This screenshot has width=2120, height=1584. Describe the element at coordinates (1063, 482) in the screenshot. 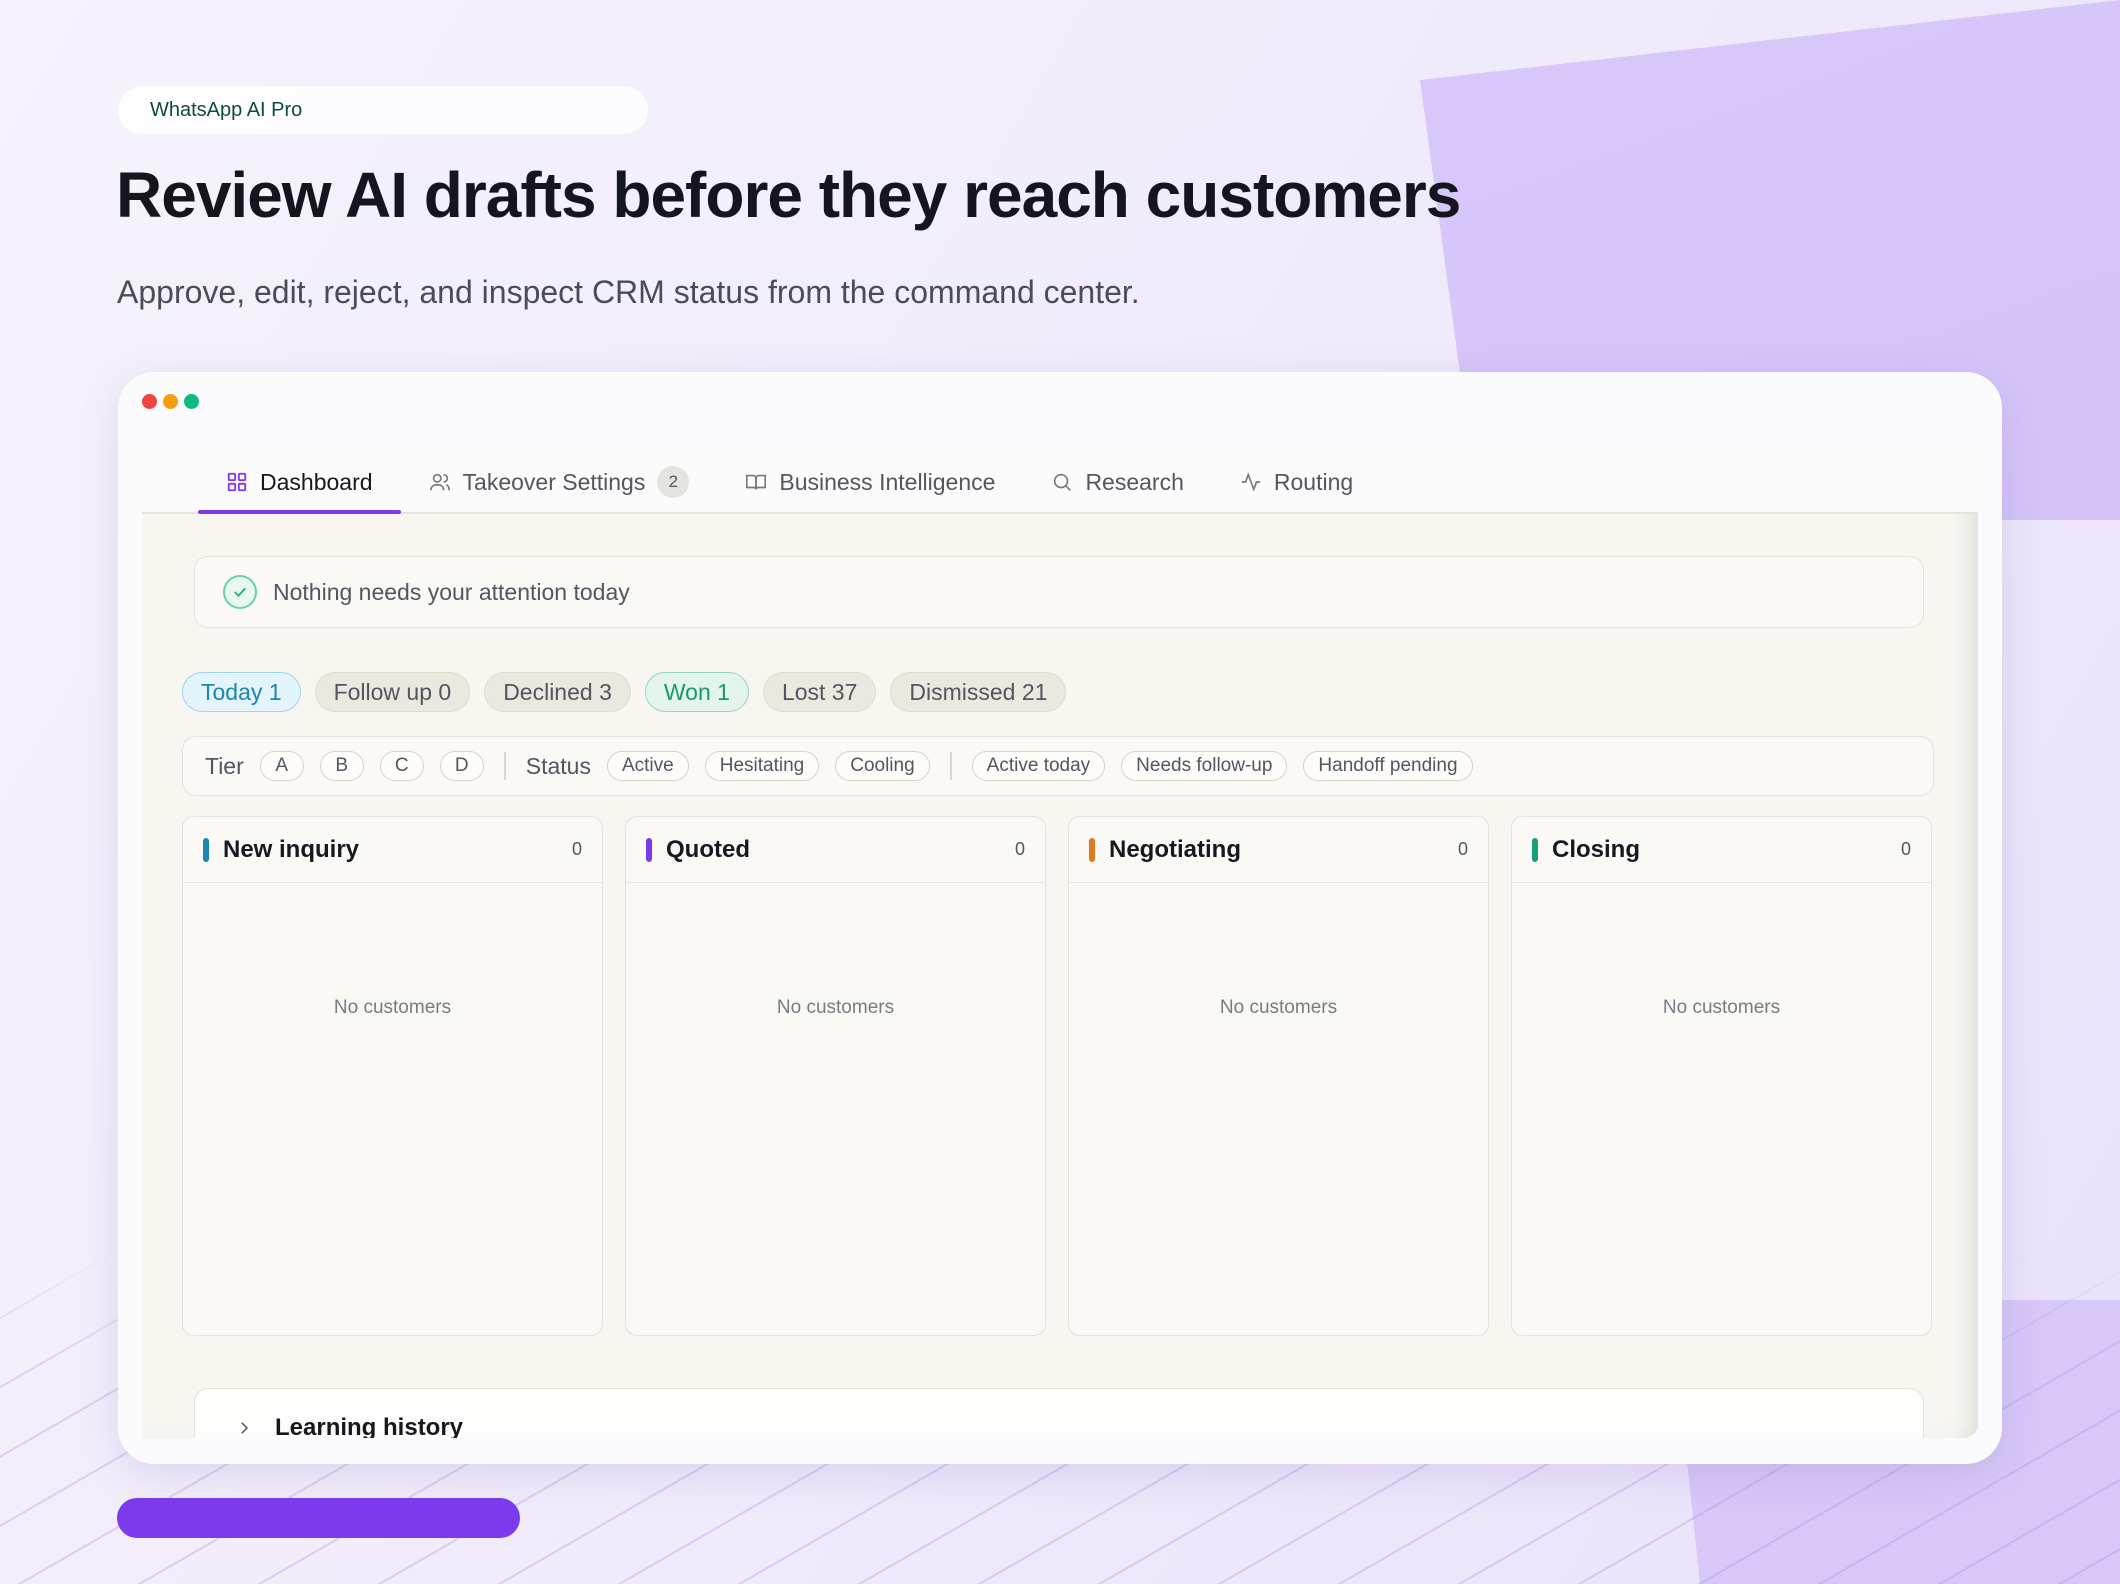

I see `search-icon` at that location.